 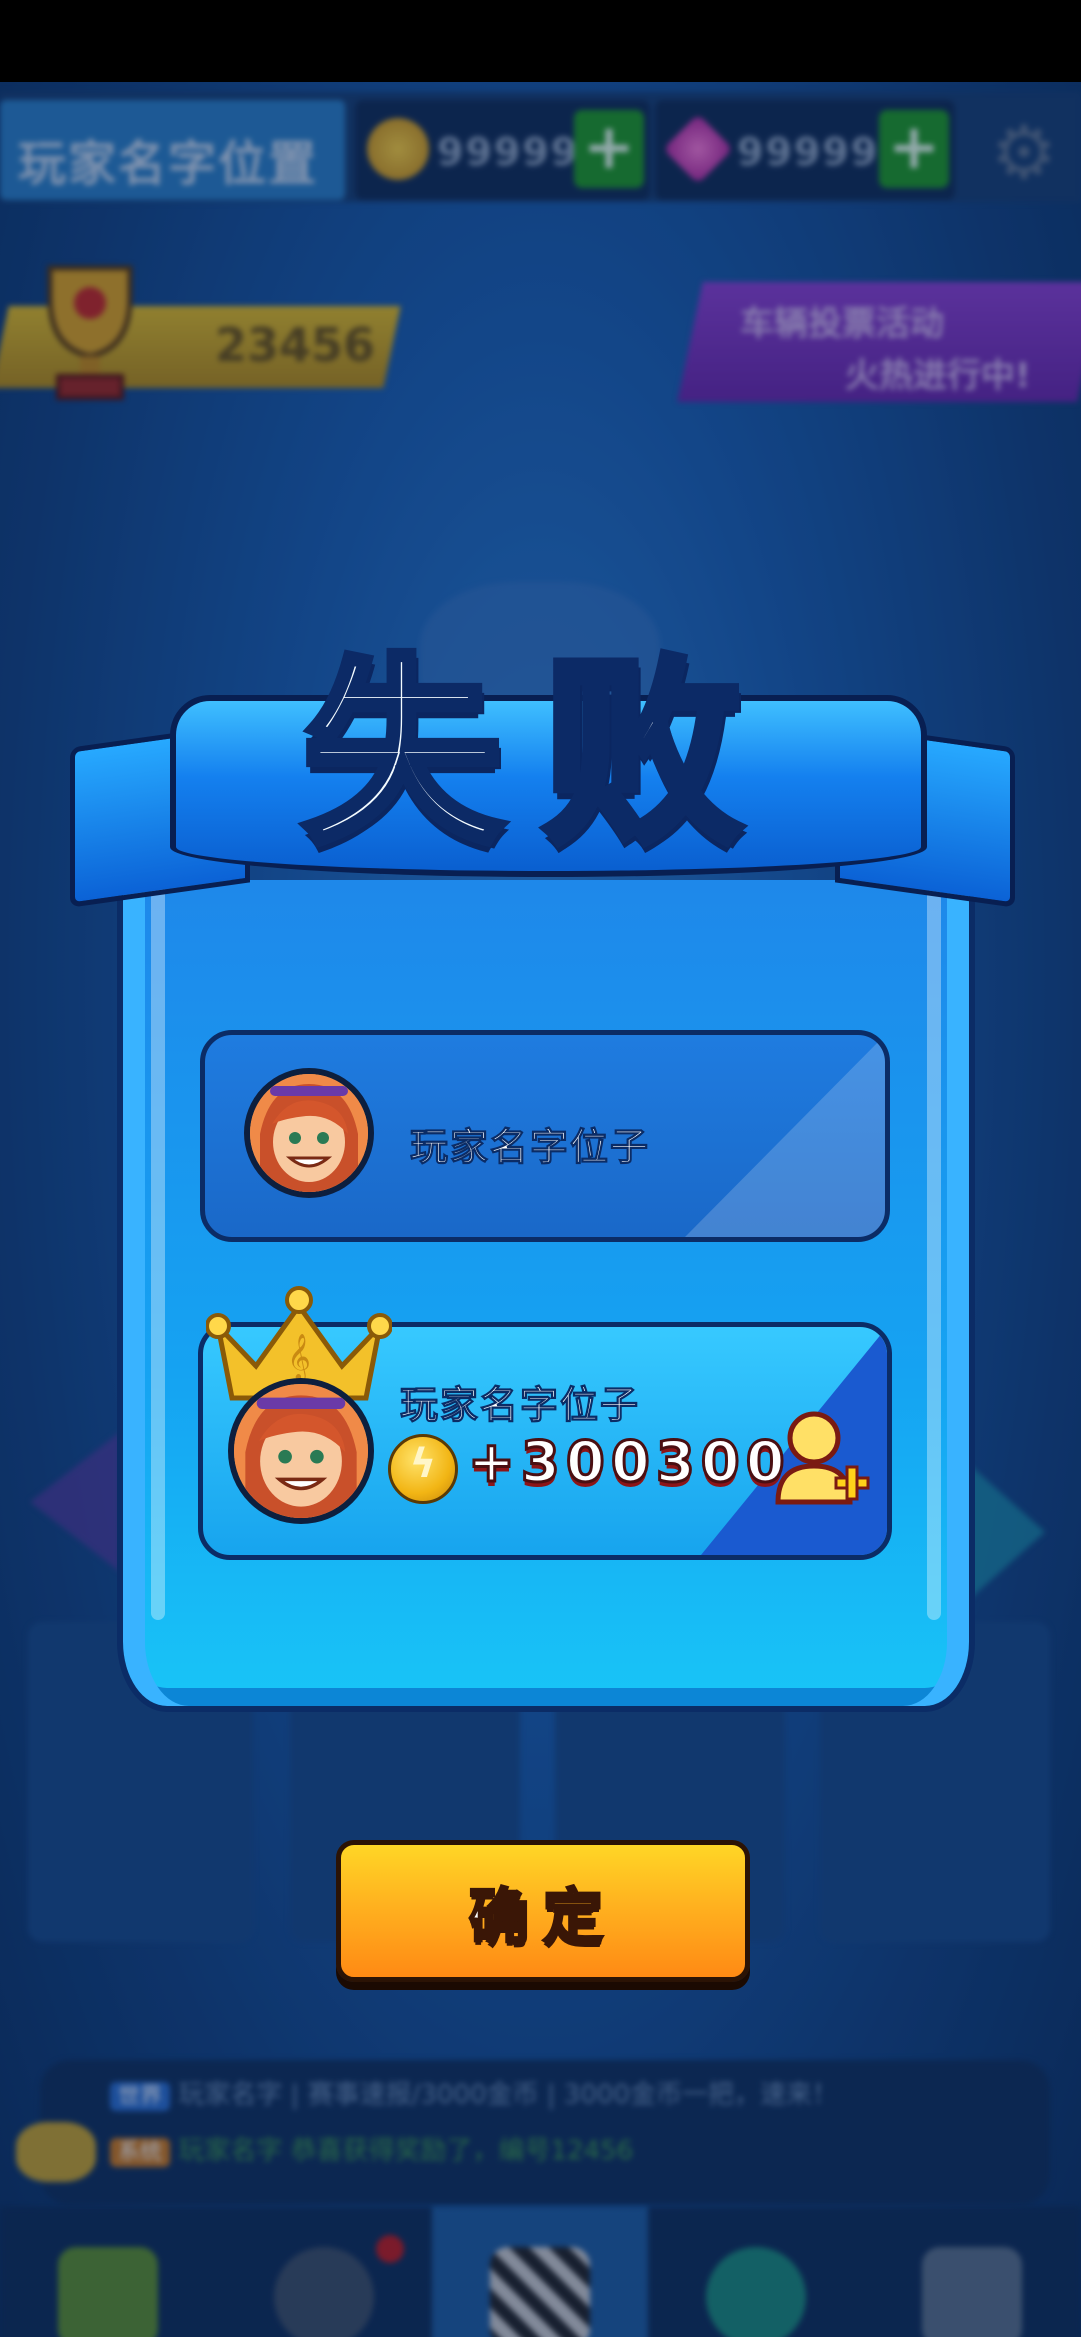 What do you see at coordinates (542, 1918) in the screenshot?
I see `confirm-label: 确定` at bounding box center [542, 1918].